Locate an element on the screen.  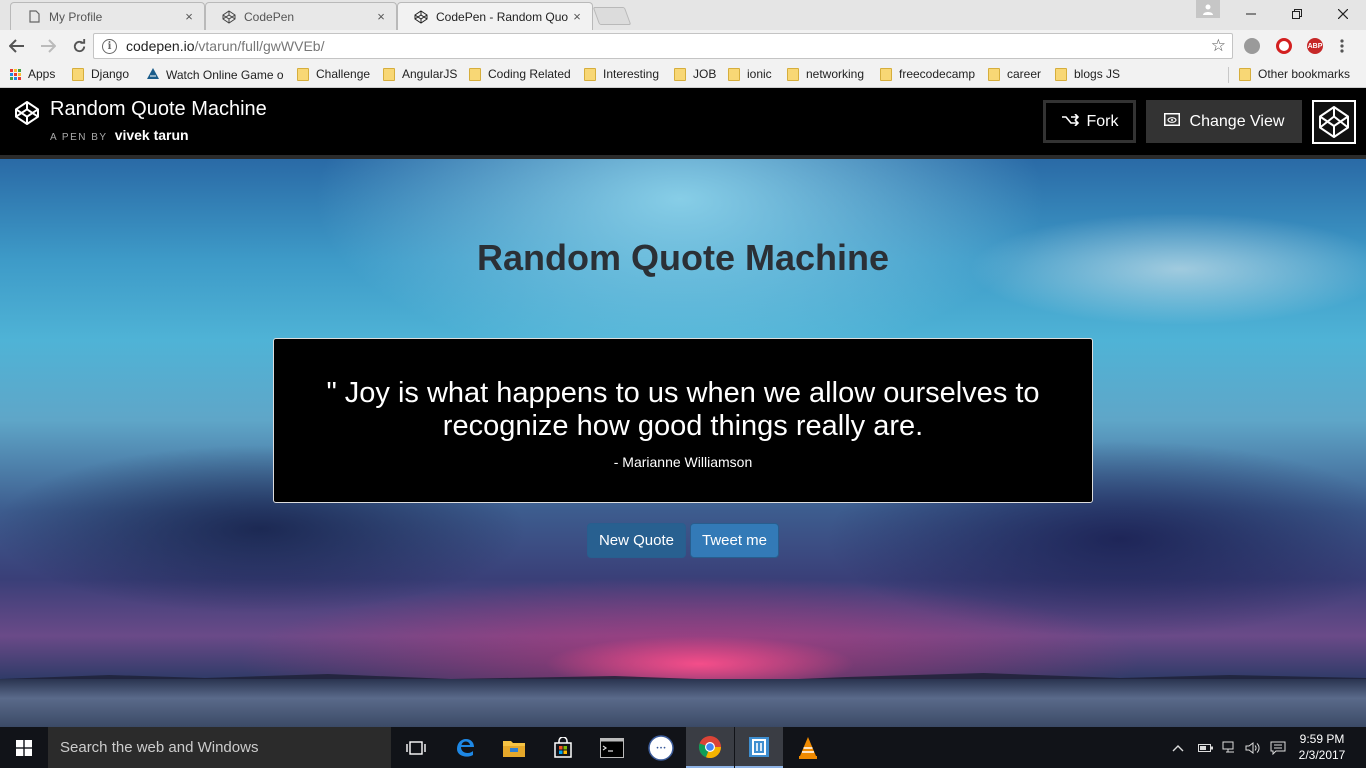
bookmark-career: career is located at coordinates (1014, 74).